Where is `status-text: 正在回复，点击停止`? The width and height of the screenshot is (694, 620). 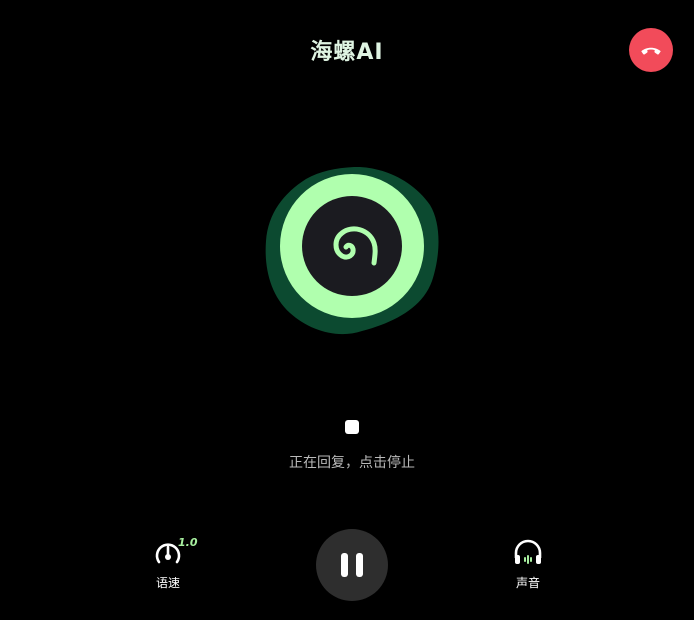 status-text: 正在回复，点击停止 is located at coordinates (352, 463).